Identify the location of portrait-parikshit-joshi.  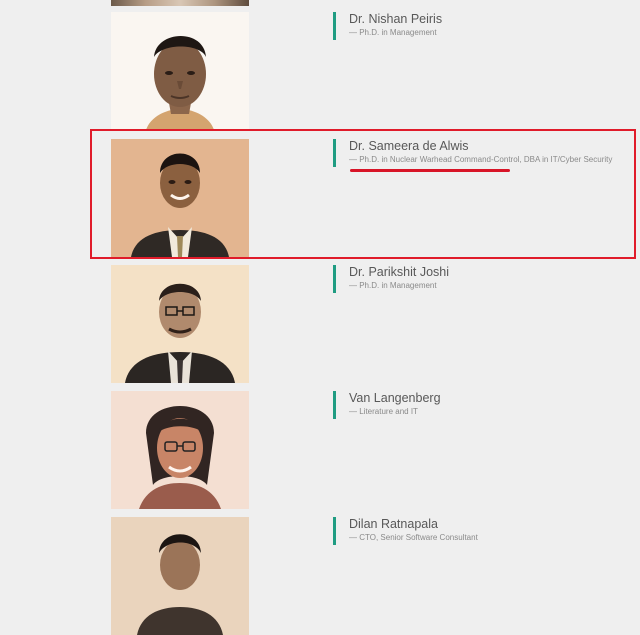
(180, 324).